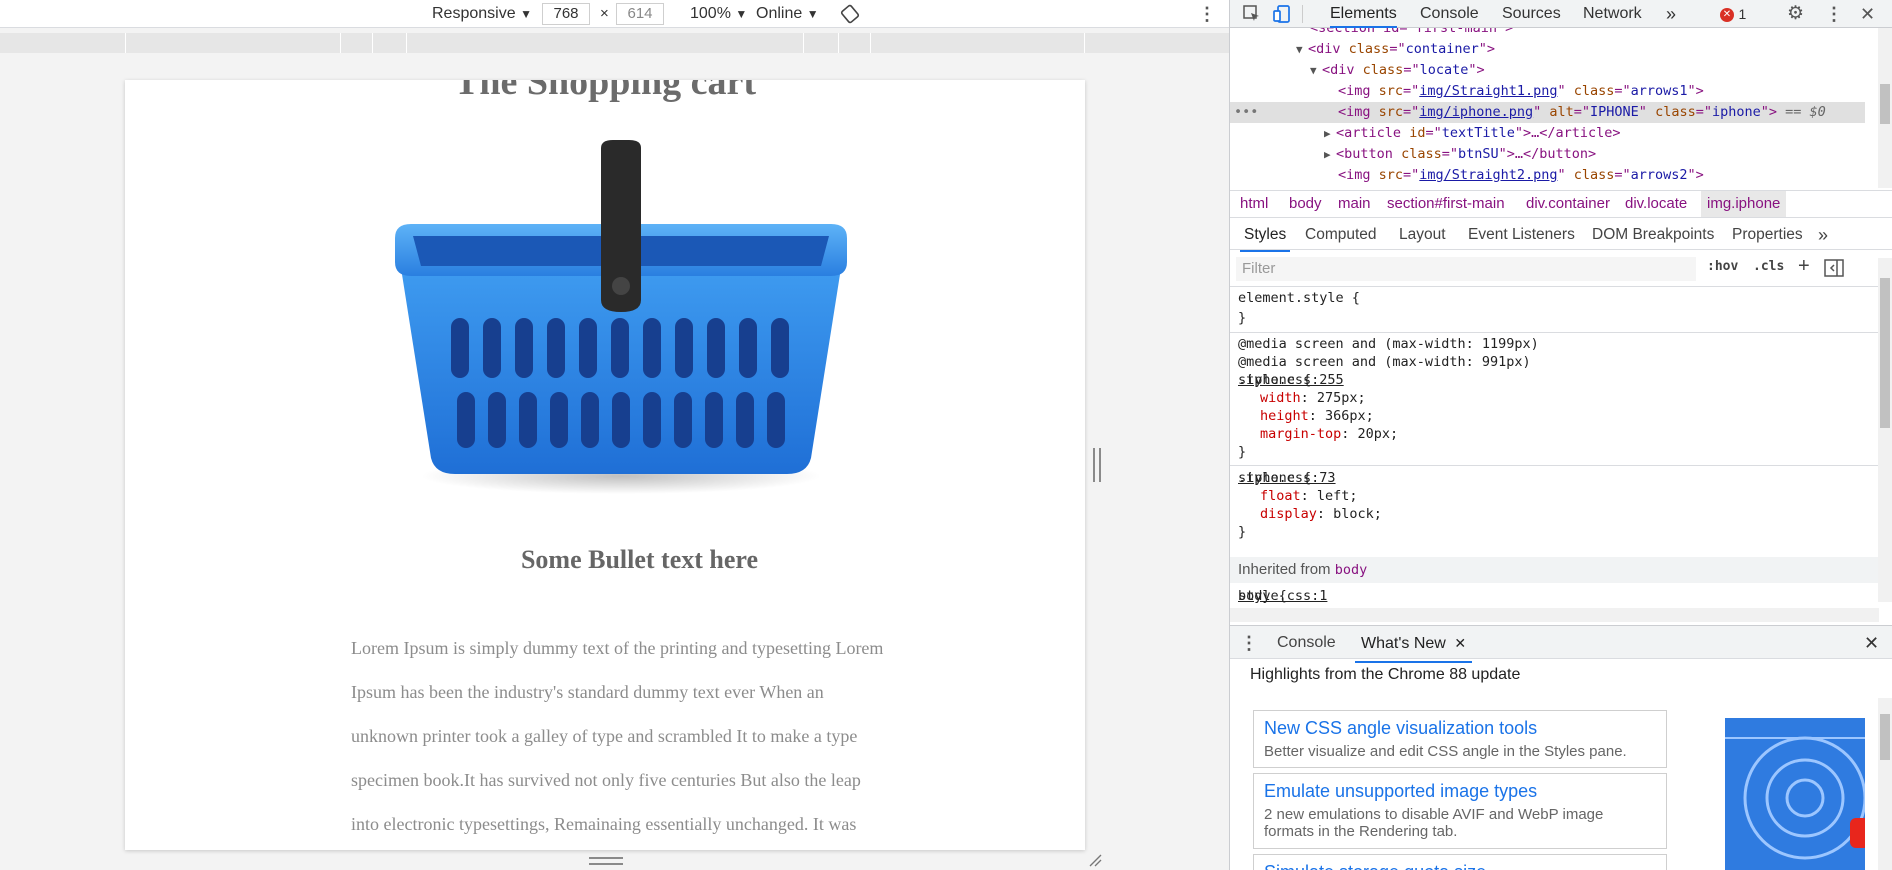 This screenshot has width=1892, height=870. Describe the element at coordinates (1095, 860) in the screenshot. I see `resize-handle-corner` at that location.